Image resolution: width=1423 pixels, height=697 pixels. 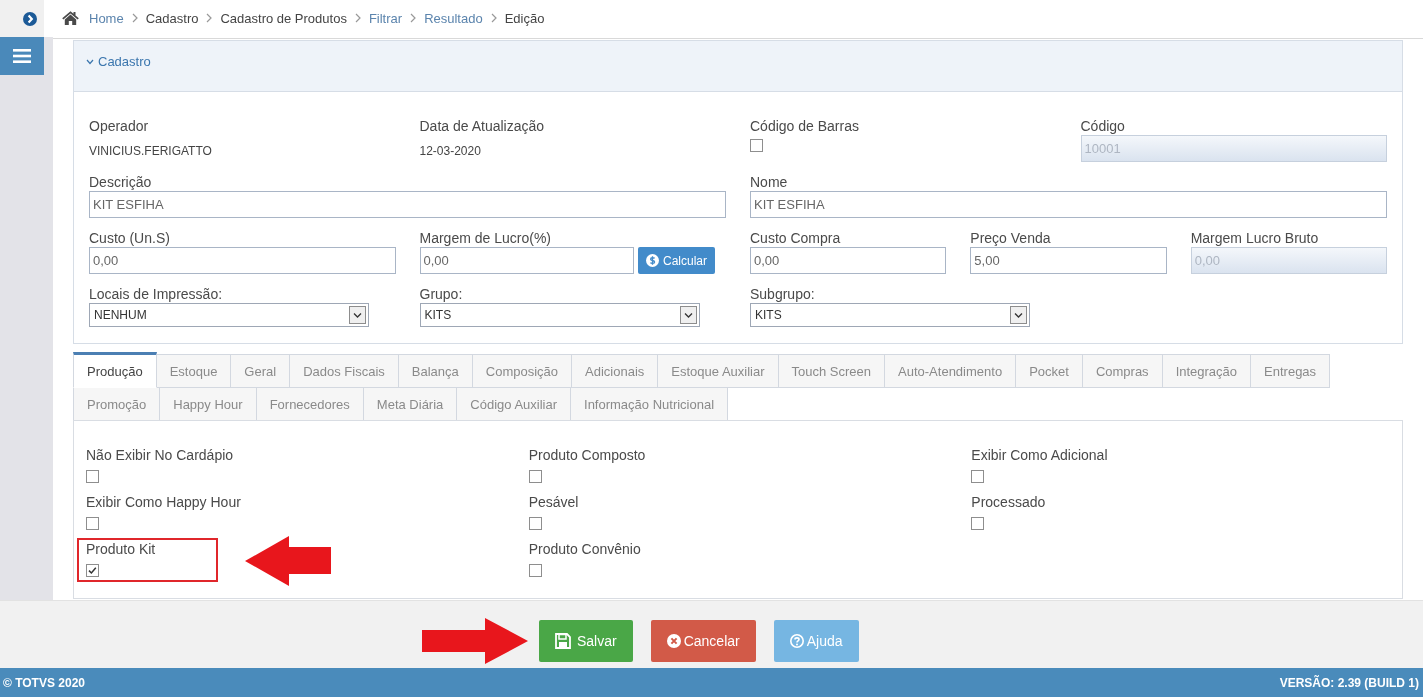 What do you see at coordinates (816, 641) in the screenshot?
I see `help-button: Ajuda` at bounding box center [816, 641].